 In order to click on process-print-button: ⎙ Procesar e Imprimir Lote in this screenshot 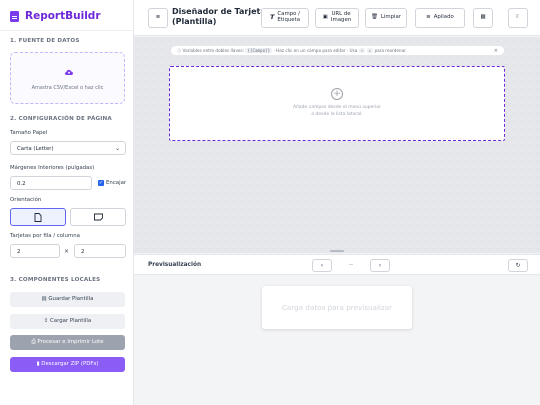, I will do `click(67, 342)`.